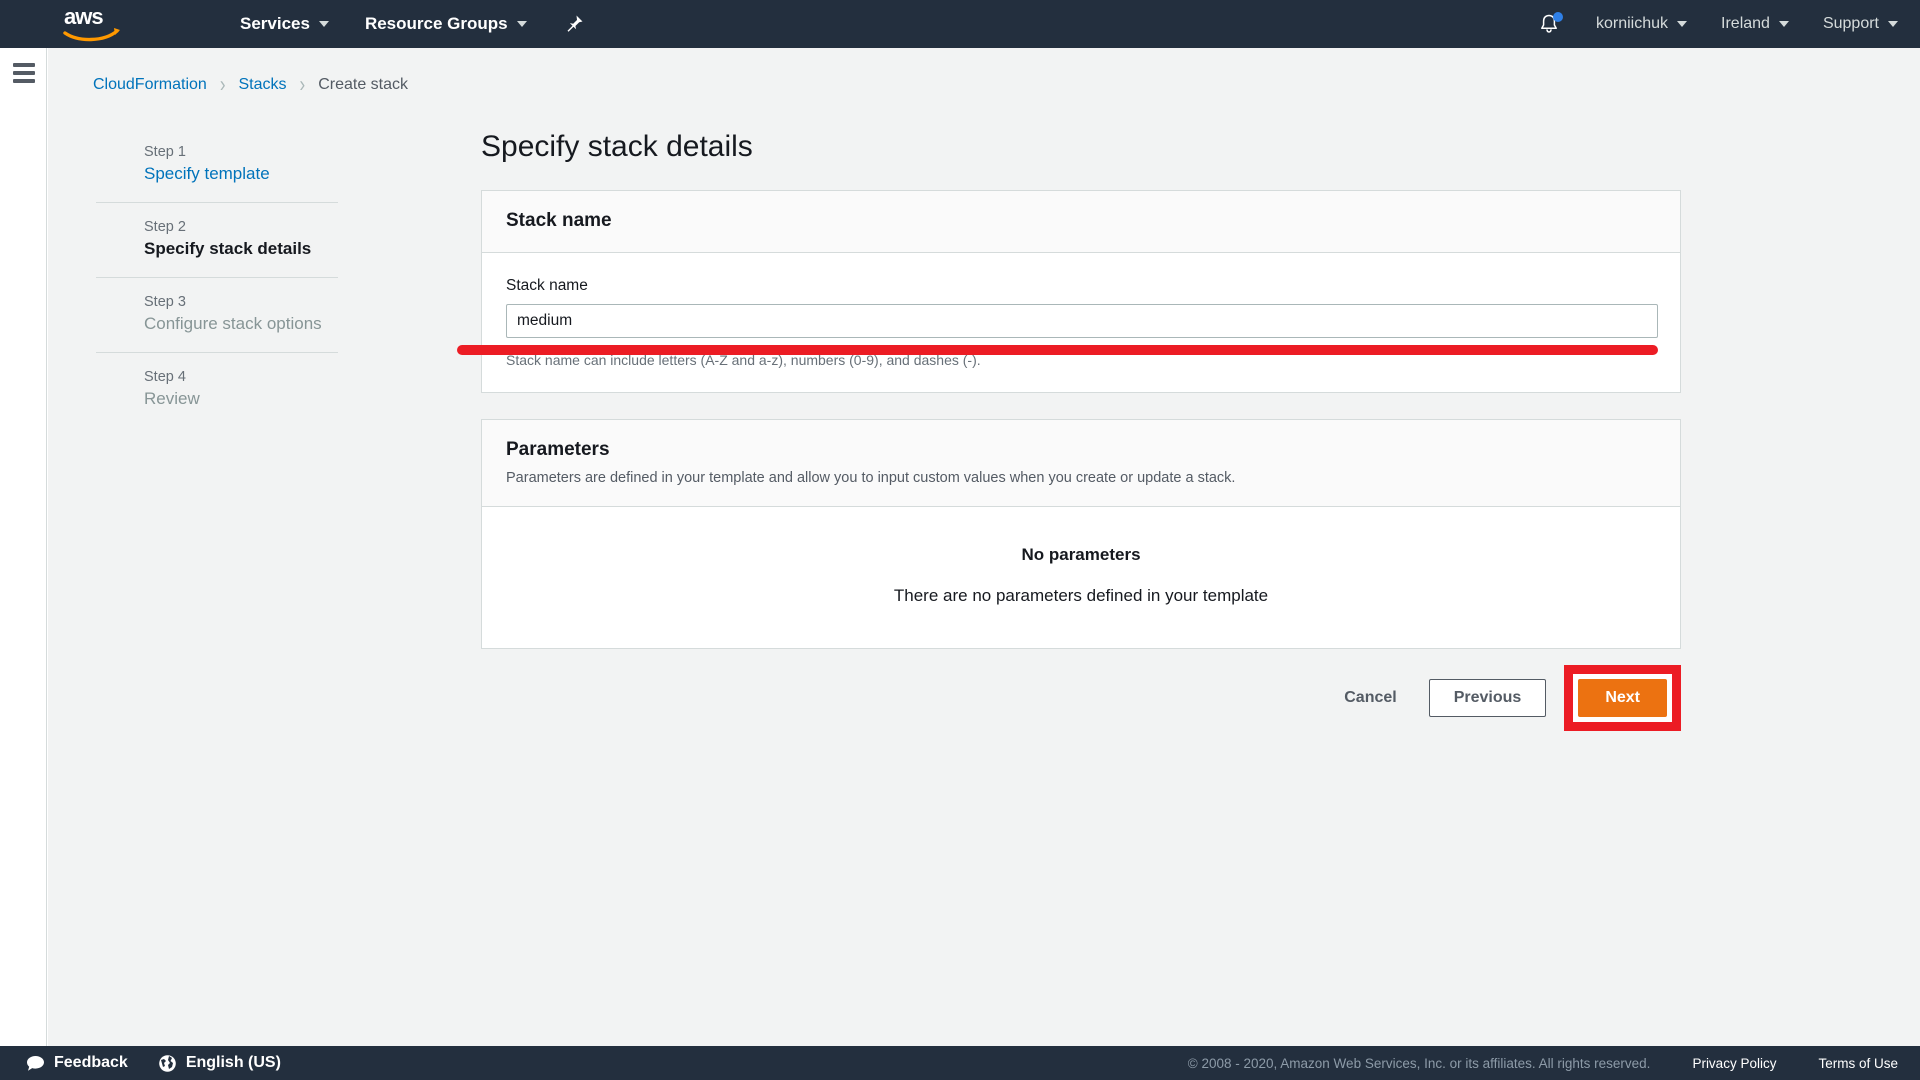  I want to click on svg-text: aws, so click(83, 16).